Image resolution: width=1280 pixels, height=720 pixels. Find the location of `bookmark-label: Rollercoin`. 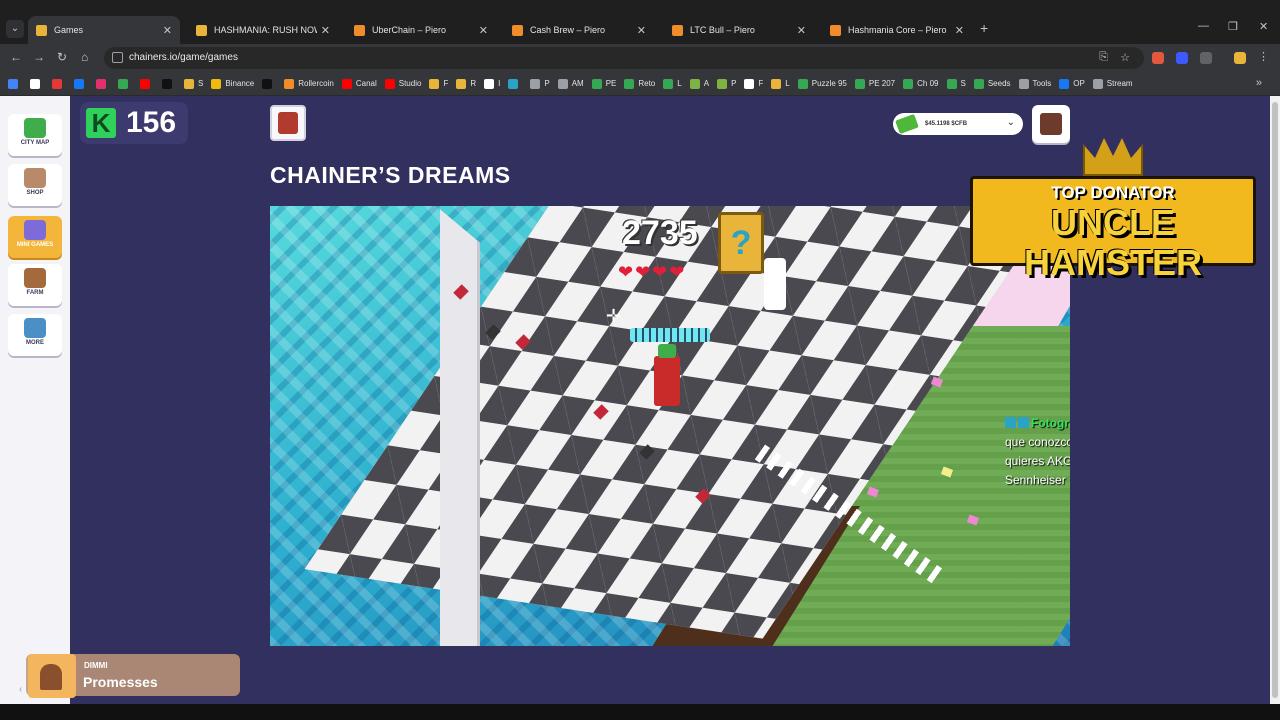

bookmark-label: Rollercoin is located at coordinates (316, 83).